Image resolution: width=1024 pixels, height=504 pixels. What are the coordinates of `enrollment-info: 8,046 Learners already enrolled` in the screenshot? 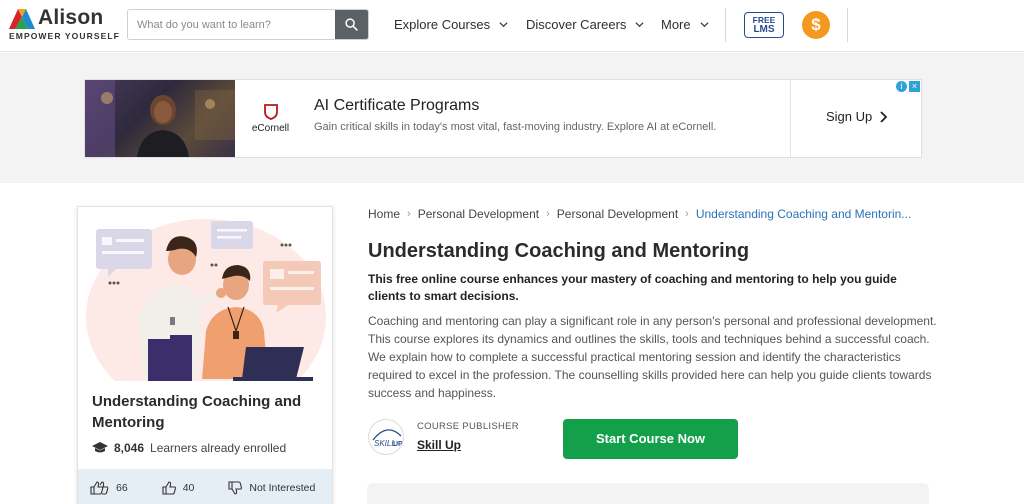 It's located at (189, 448).